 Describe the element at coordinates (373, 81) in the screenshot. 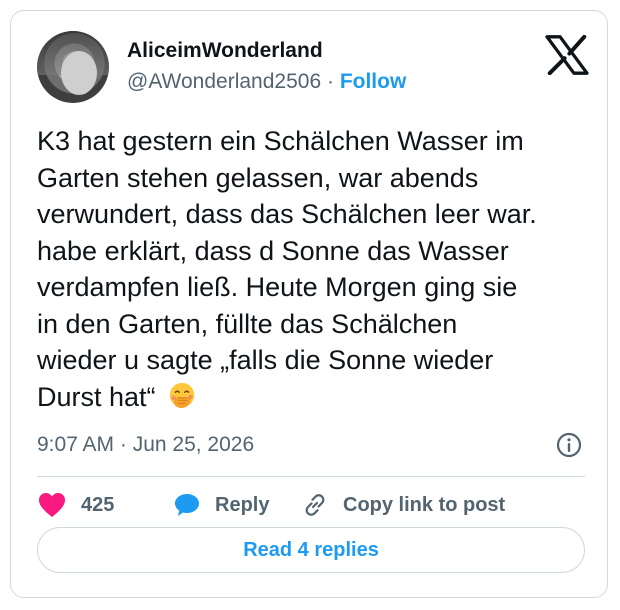

I see `follow-button: Follow` at that location.